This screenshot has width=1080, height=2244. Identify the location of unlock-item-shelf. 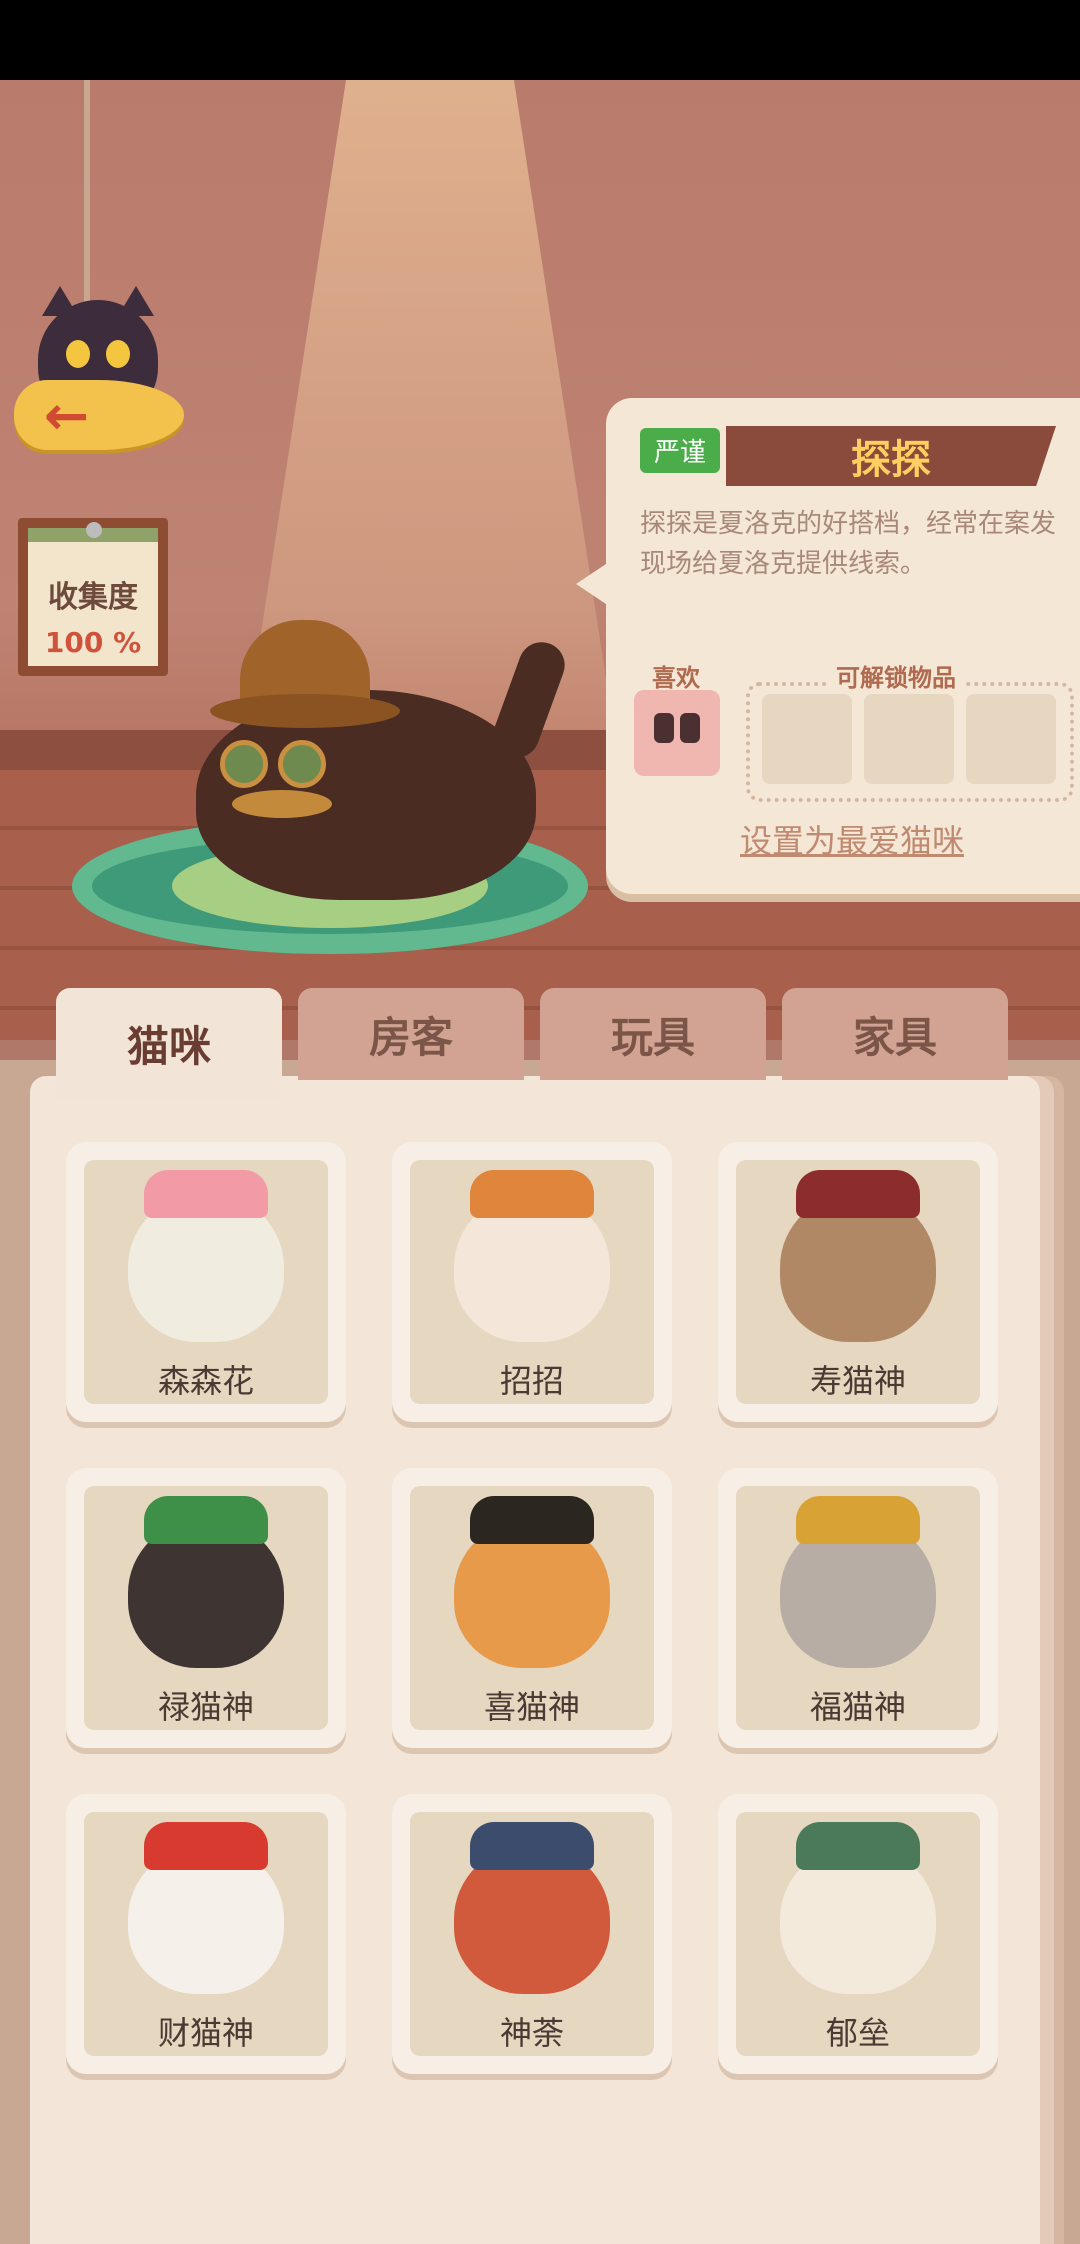
(807, 739).